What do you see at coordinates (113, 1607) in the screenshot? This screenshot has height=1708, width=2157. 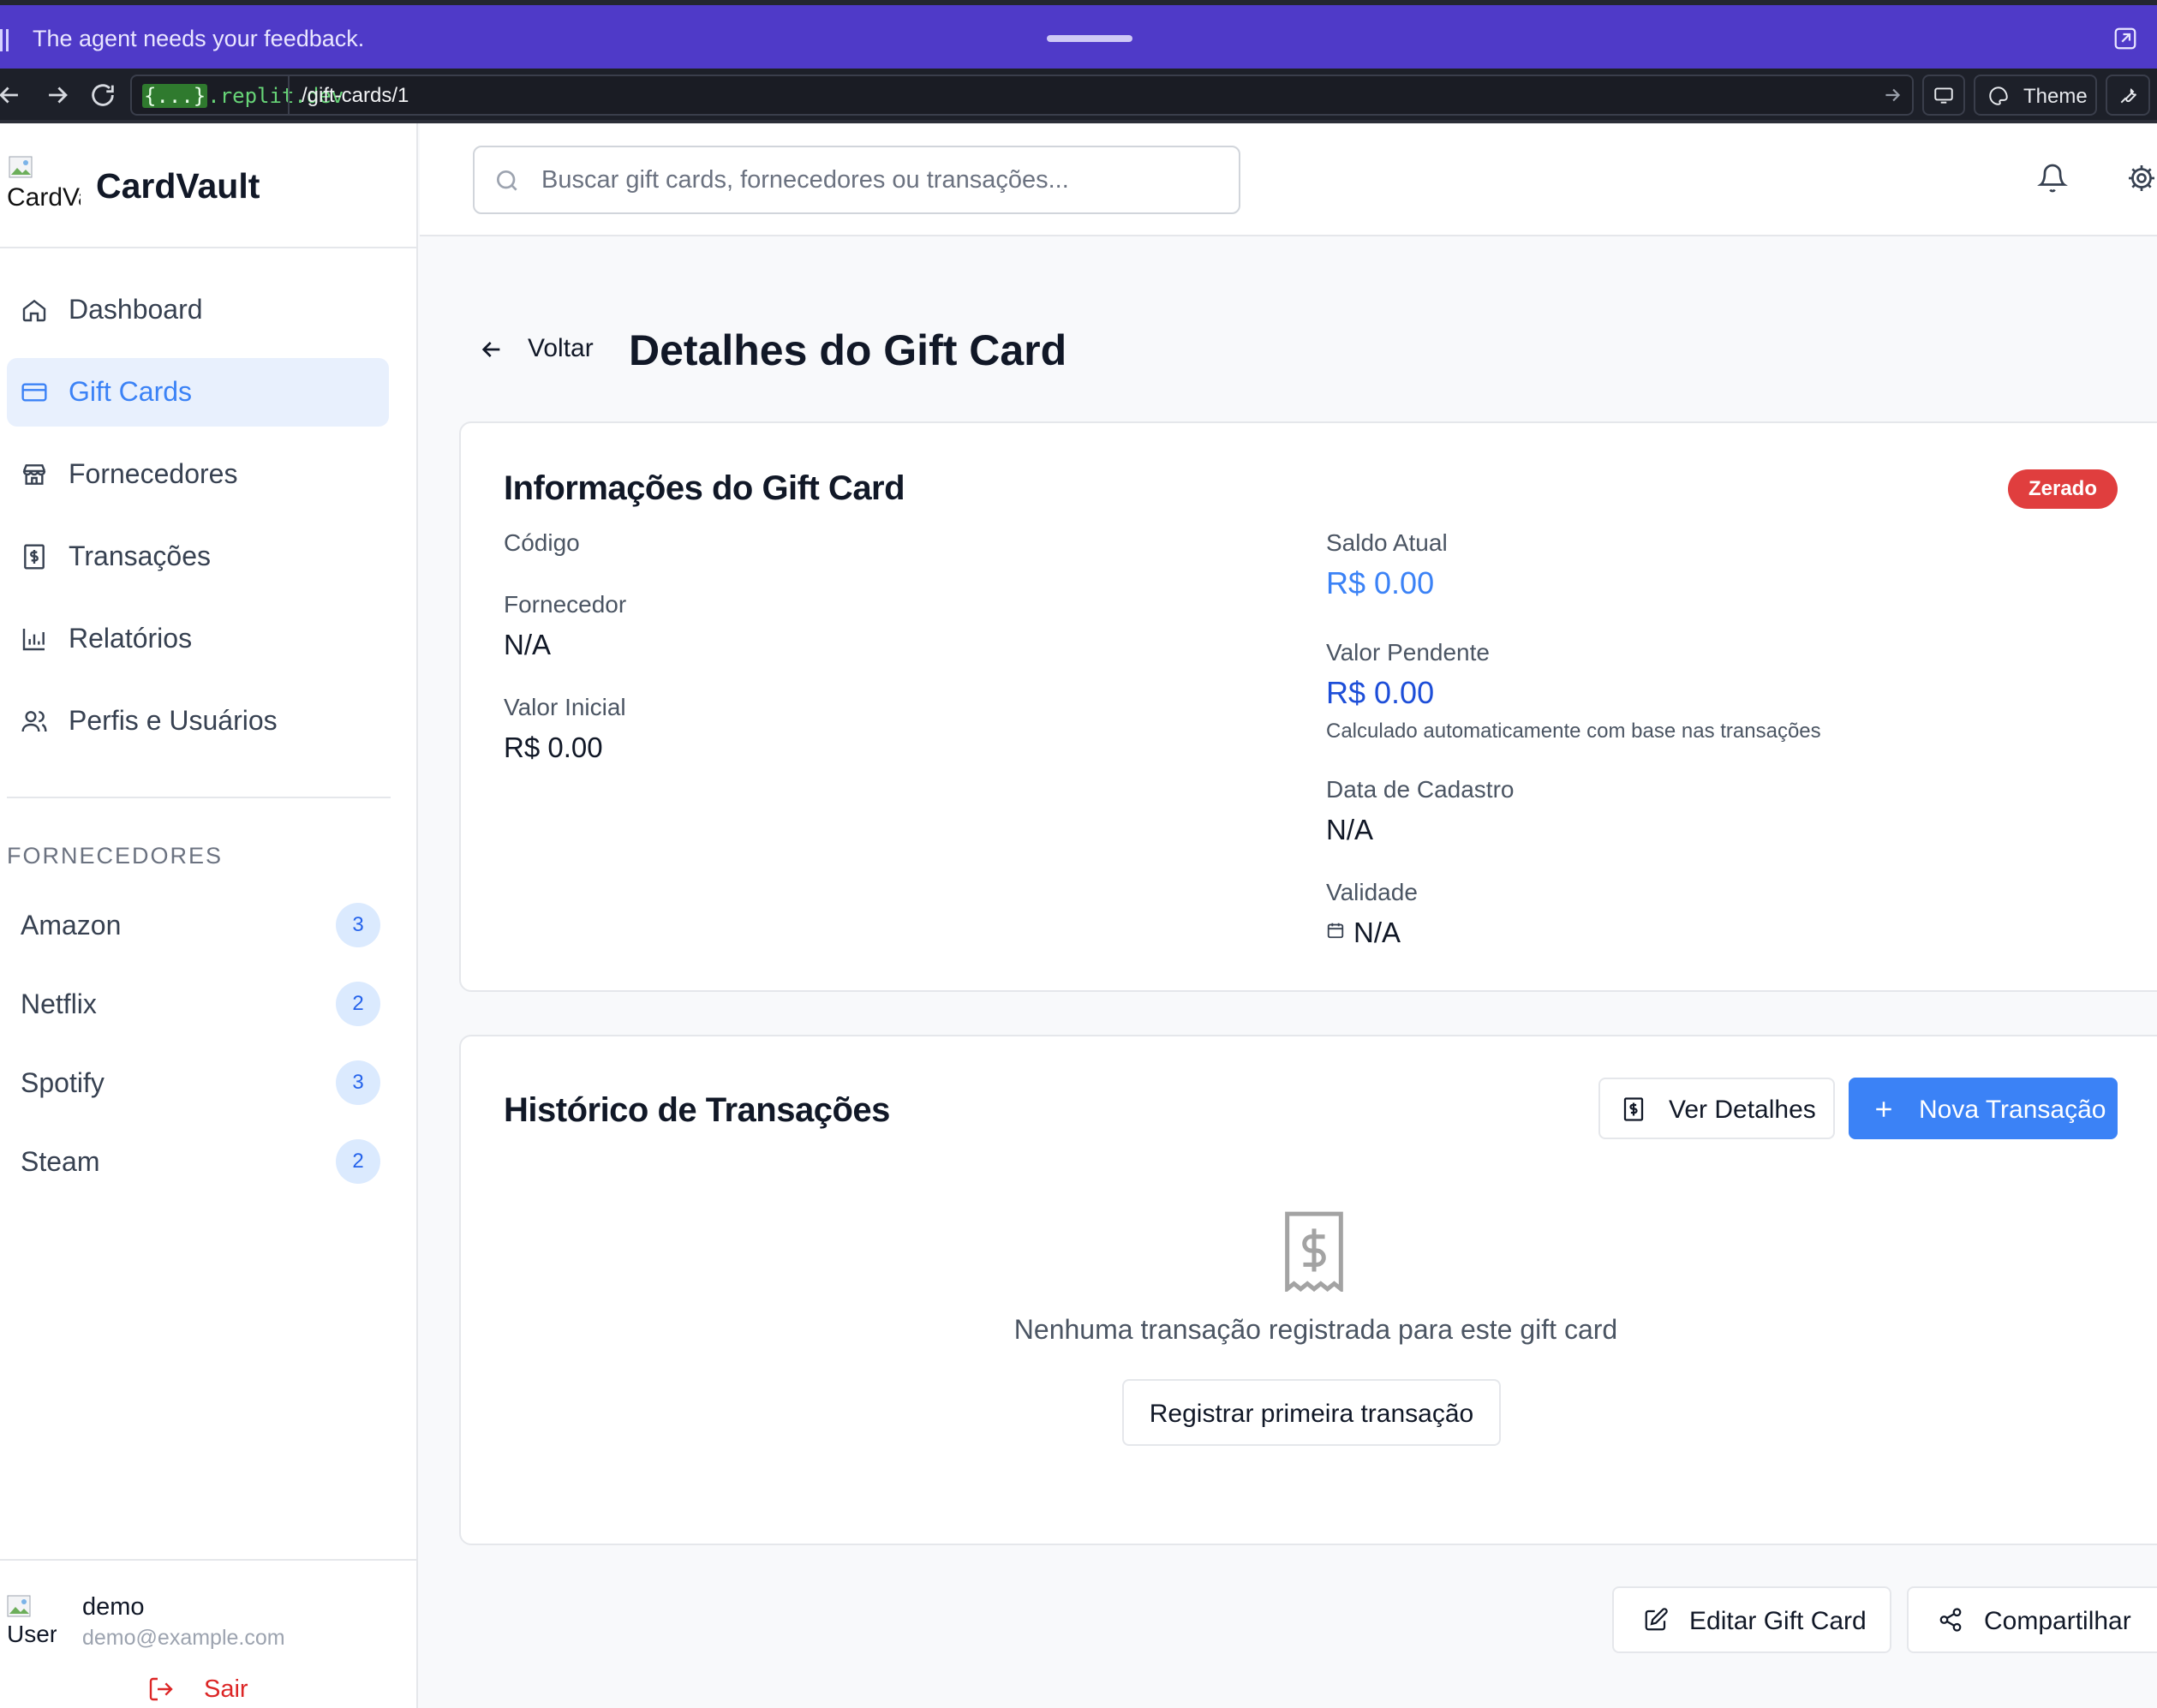 I see `user-name: demo` at bounding box center [113, 1607].